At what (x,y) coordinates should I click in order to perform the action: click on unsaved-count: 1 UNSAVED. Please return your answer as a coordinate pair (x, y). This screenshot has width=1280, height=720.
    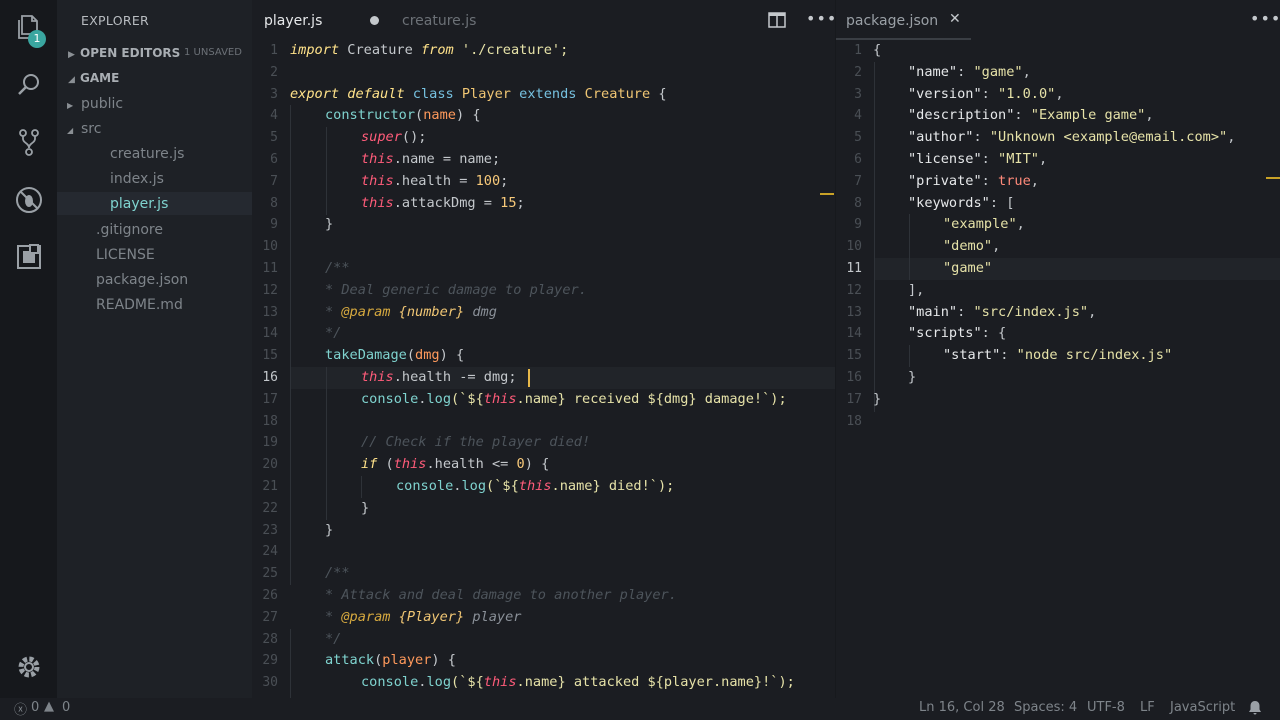
    Looking at the image, I should click on (213, 52).